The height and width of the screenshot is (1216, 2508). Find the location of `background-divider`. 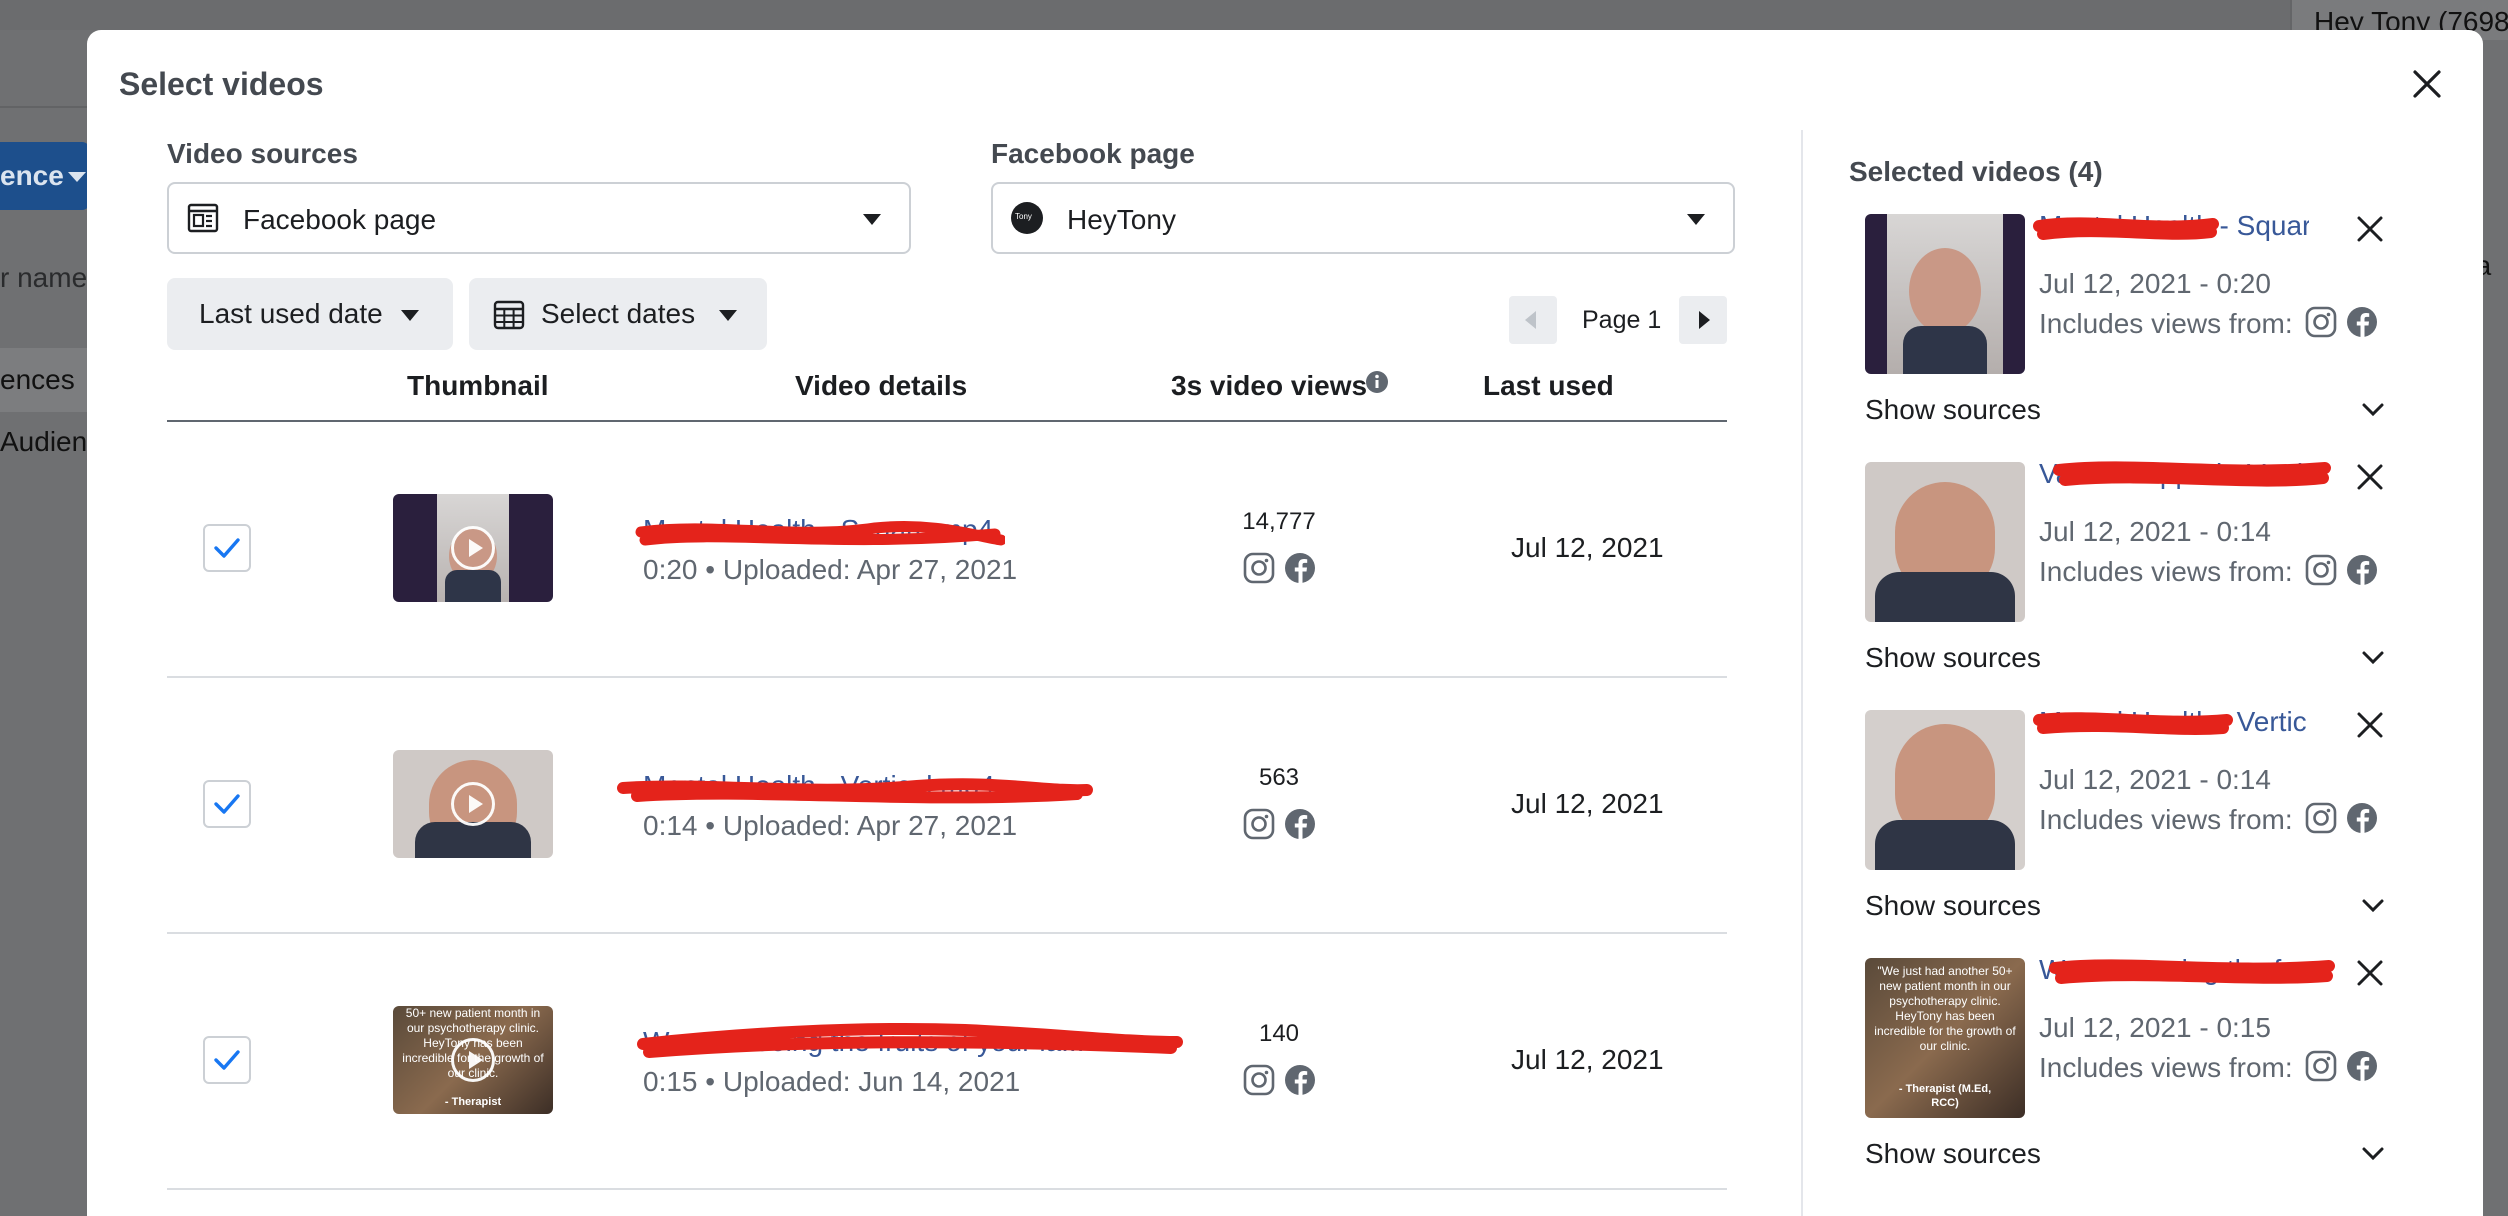

background-divider is located at coordinates (45, 107).